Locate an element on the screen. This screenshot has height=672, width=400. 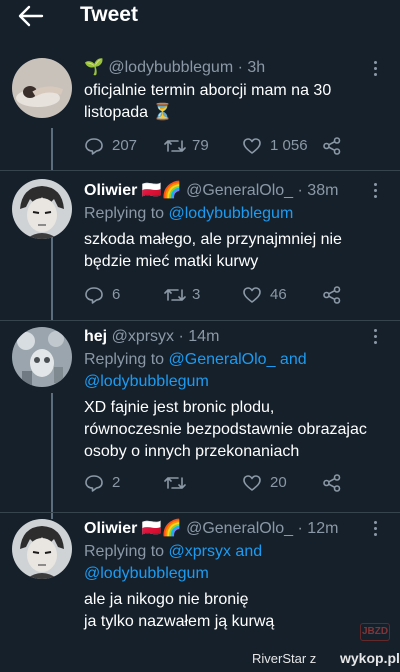
jbzd-stamp: JBZD is located at coordinates (375, 632).